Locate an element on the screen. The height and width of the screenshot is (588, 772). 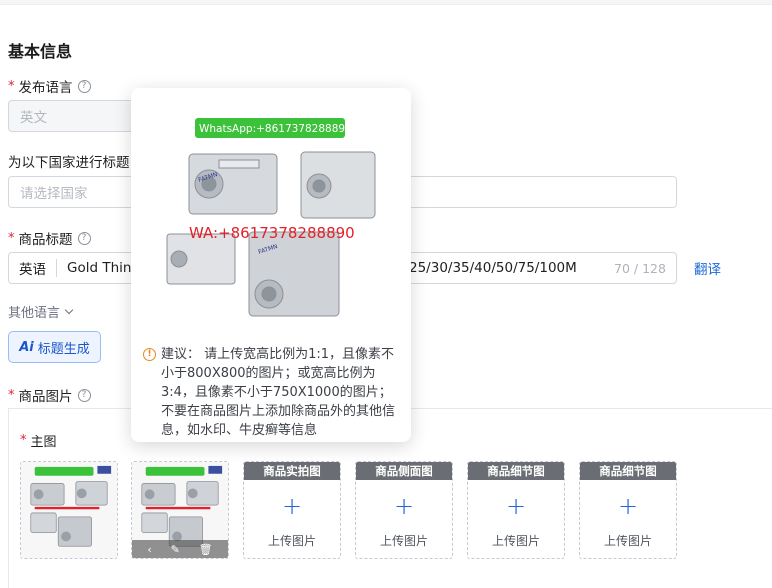
title-language-prefix: 英语 is located at coordinates (33, 268).